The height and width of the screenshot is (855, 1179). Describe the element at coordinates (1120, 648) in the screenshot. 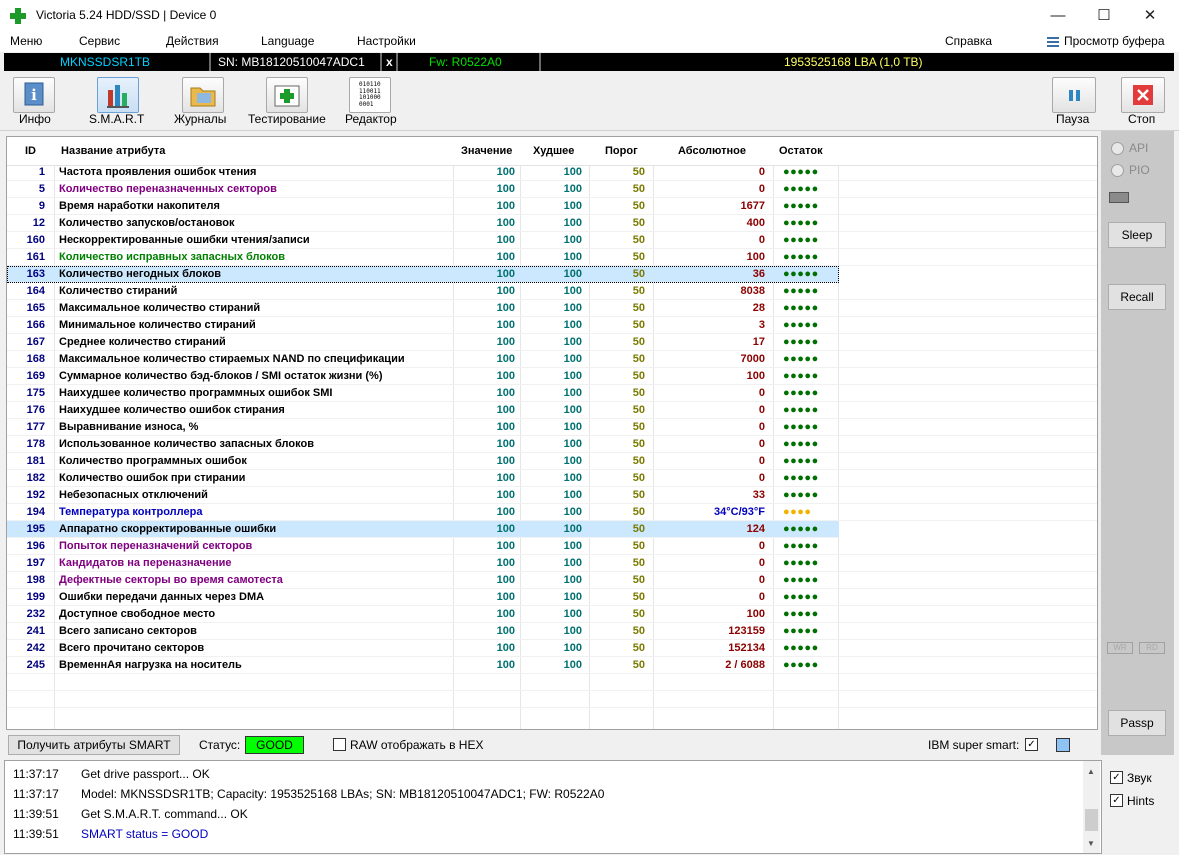

I see `wr-indicator: WR` at that location.